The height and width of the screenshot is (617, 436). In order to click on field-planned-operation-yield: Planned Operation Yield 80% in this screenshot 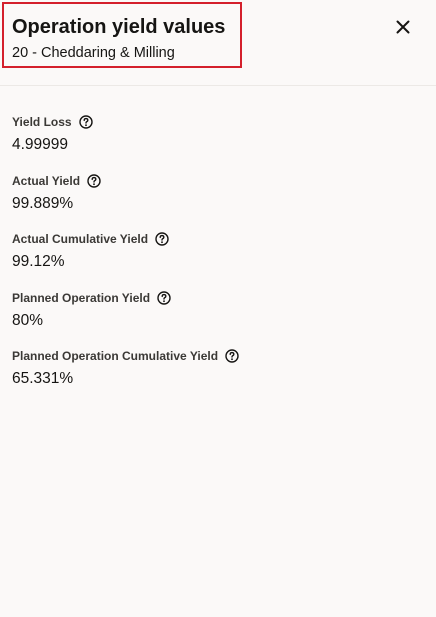, I will do `click(125, 317)`.